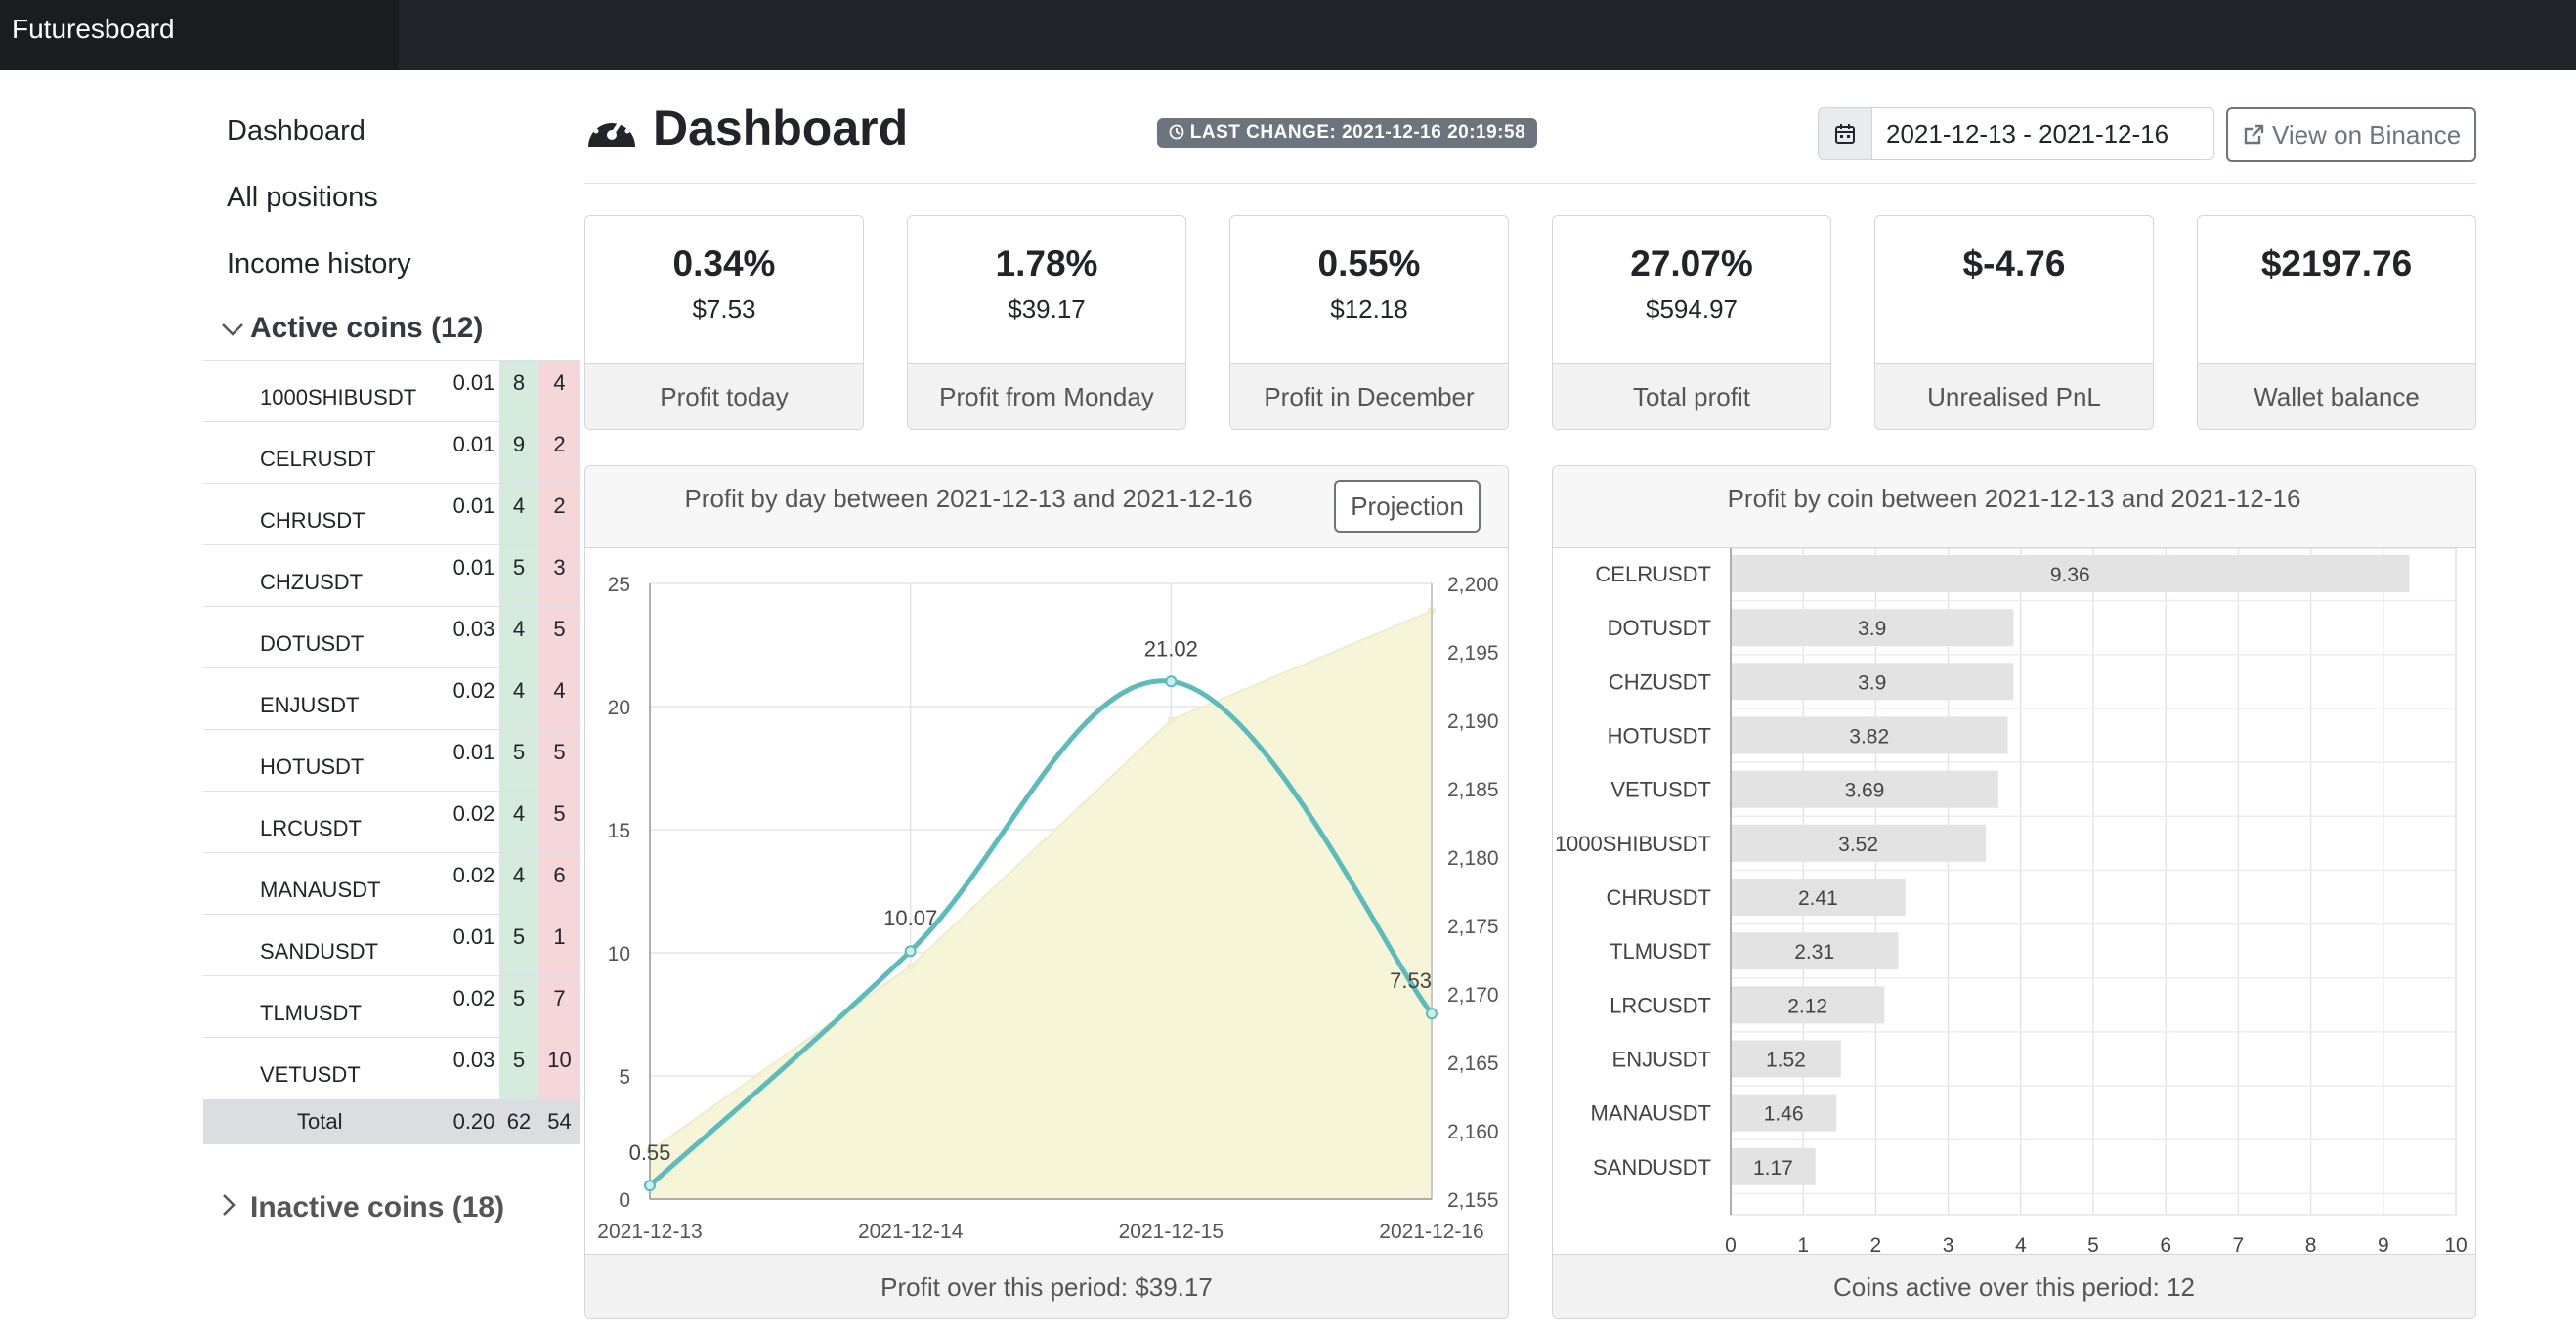 The width and height of the screenshot is (2576, 1331). I want to click on stat-label: Total profit, so click(1691, 396).